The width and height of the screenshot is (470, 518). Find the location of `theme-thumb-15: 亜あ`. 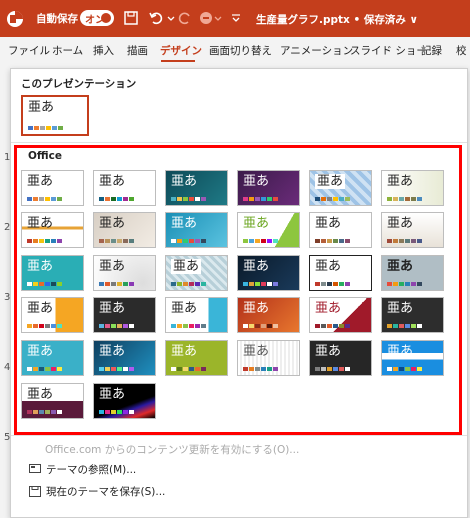

theme-thumb-15: 亜あ is located at coordinates (196, 273).